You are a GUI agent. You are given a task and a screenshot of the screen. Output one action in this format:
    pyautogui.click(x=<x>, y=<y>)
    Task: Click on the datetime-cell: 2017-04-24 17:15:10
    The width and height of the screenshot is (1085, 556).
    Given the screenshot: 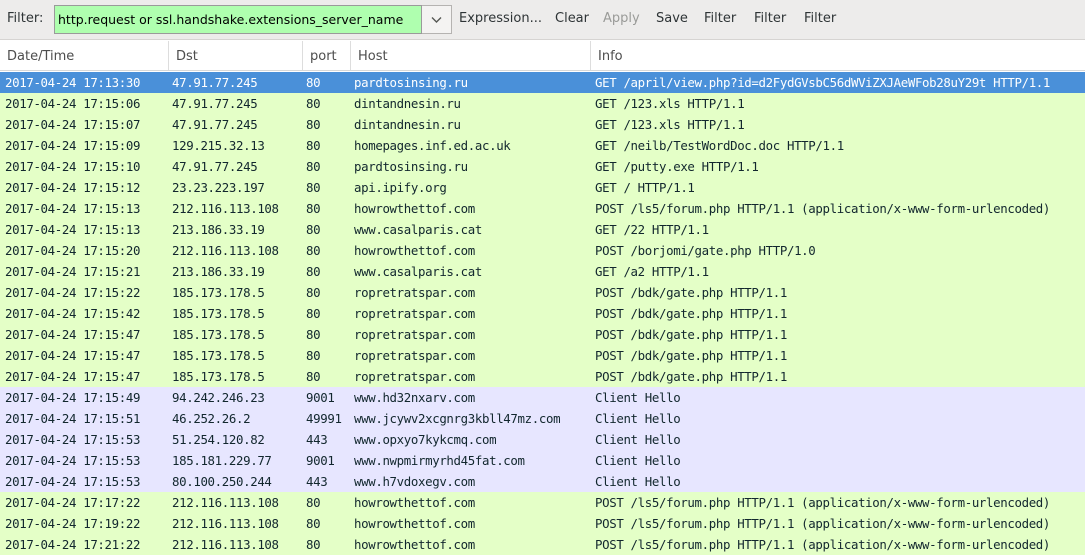 What is the action you would take?
    pyautogui.click(x=73, y=166)
    